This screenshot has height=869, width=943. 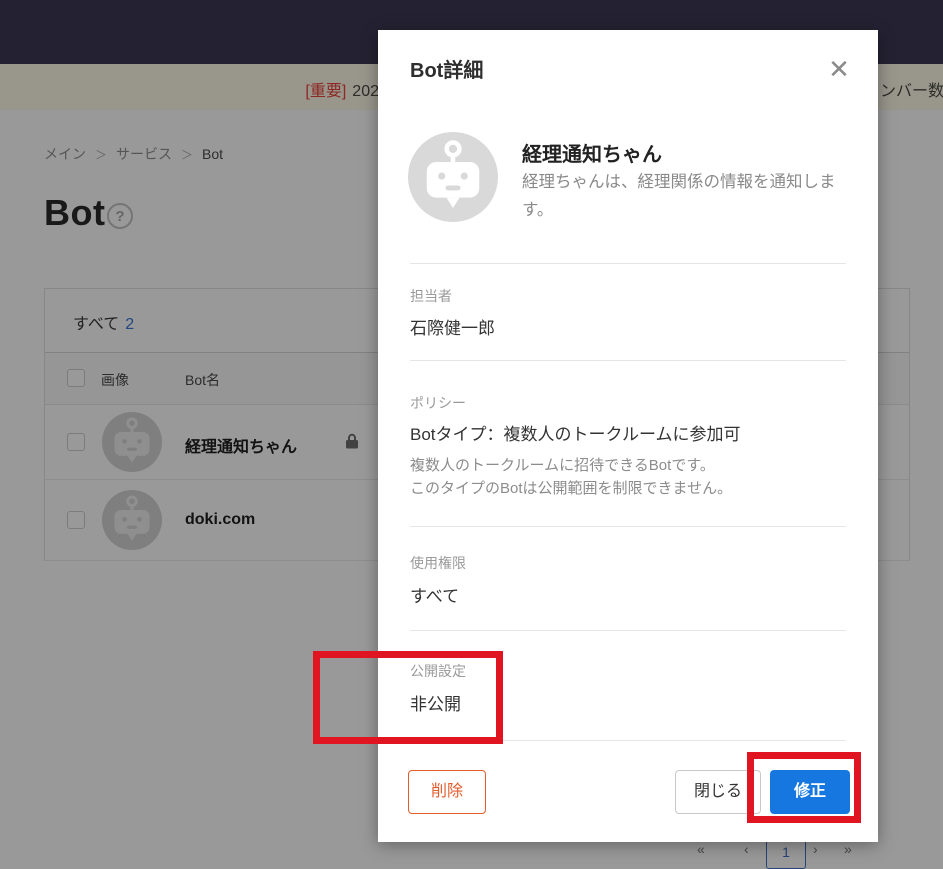 What do you see at coordinates (447, 792) in the screenshot?
I see `delete-button: 削除` at bounding box center [447, 792].